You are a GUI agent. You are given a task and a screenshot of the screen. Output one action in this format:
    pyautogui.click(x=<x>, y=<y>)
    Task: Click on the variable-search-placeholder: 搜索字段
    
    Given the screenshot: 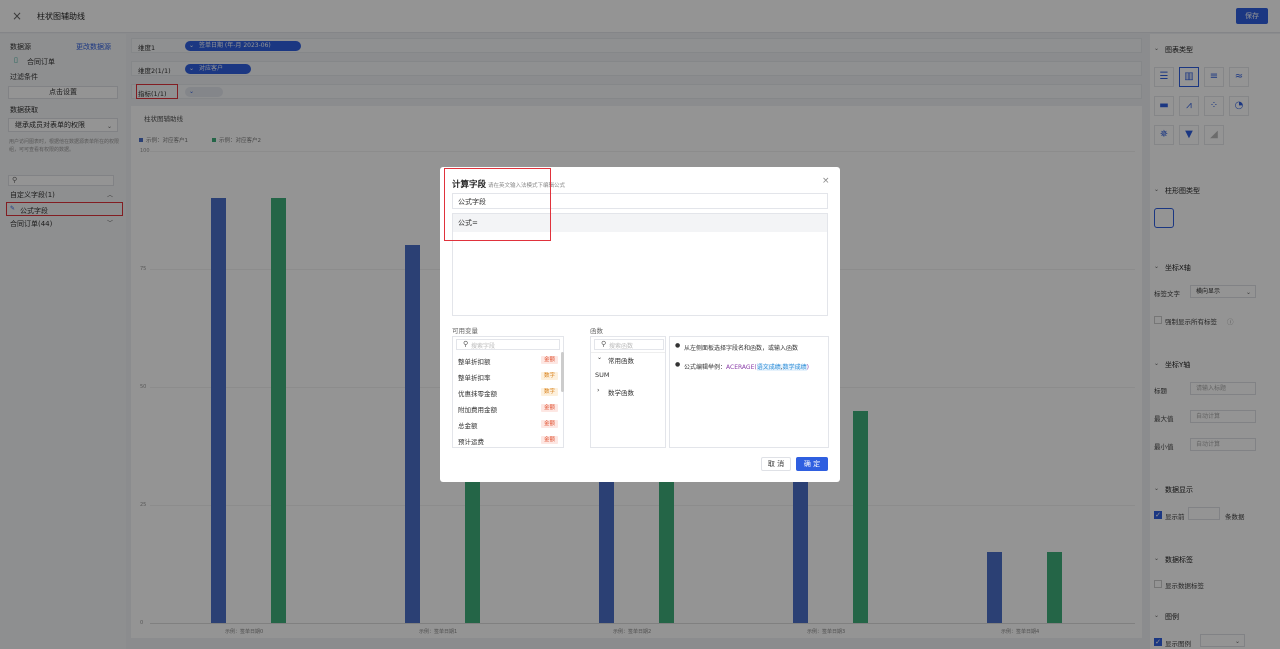 What is the action you would take?
    pyautogui.click(x=483, y=346)
    